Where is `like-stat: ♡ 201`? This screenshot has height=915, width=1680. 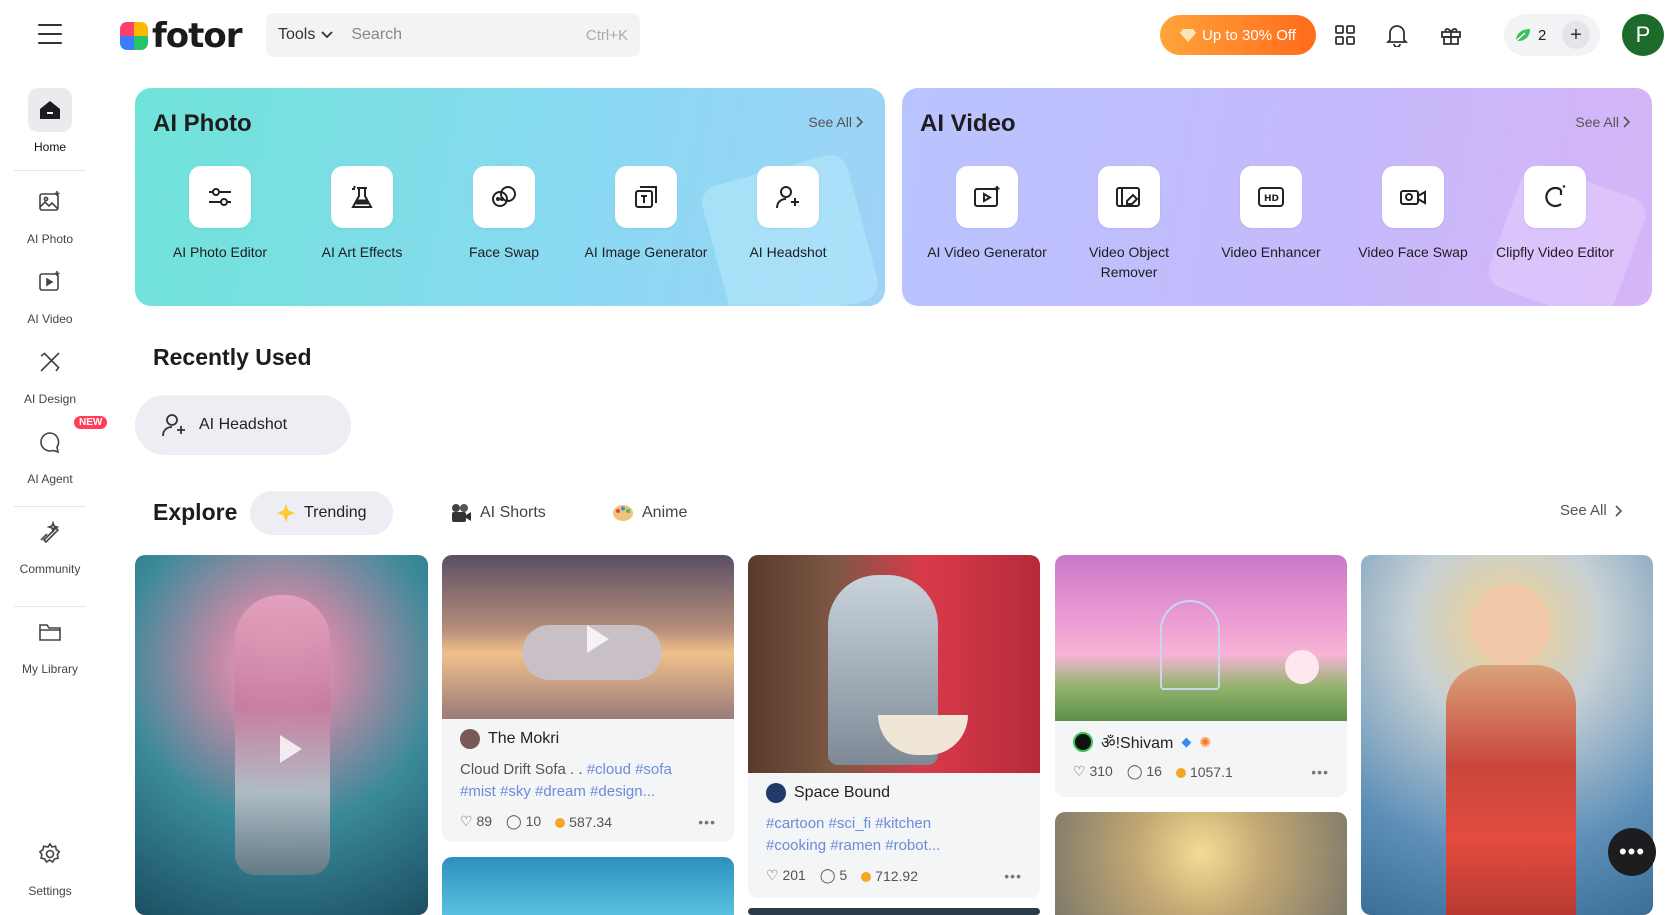
like-stat: ♡ 201 is located at coordinates (786, 875).